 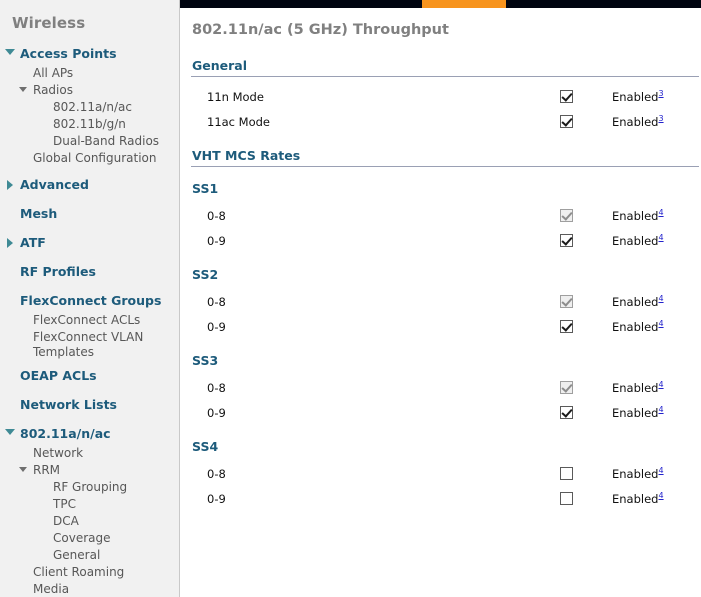 I want to click on sidebar-item-atf: ATF, so click(x=89, y=242).